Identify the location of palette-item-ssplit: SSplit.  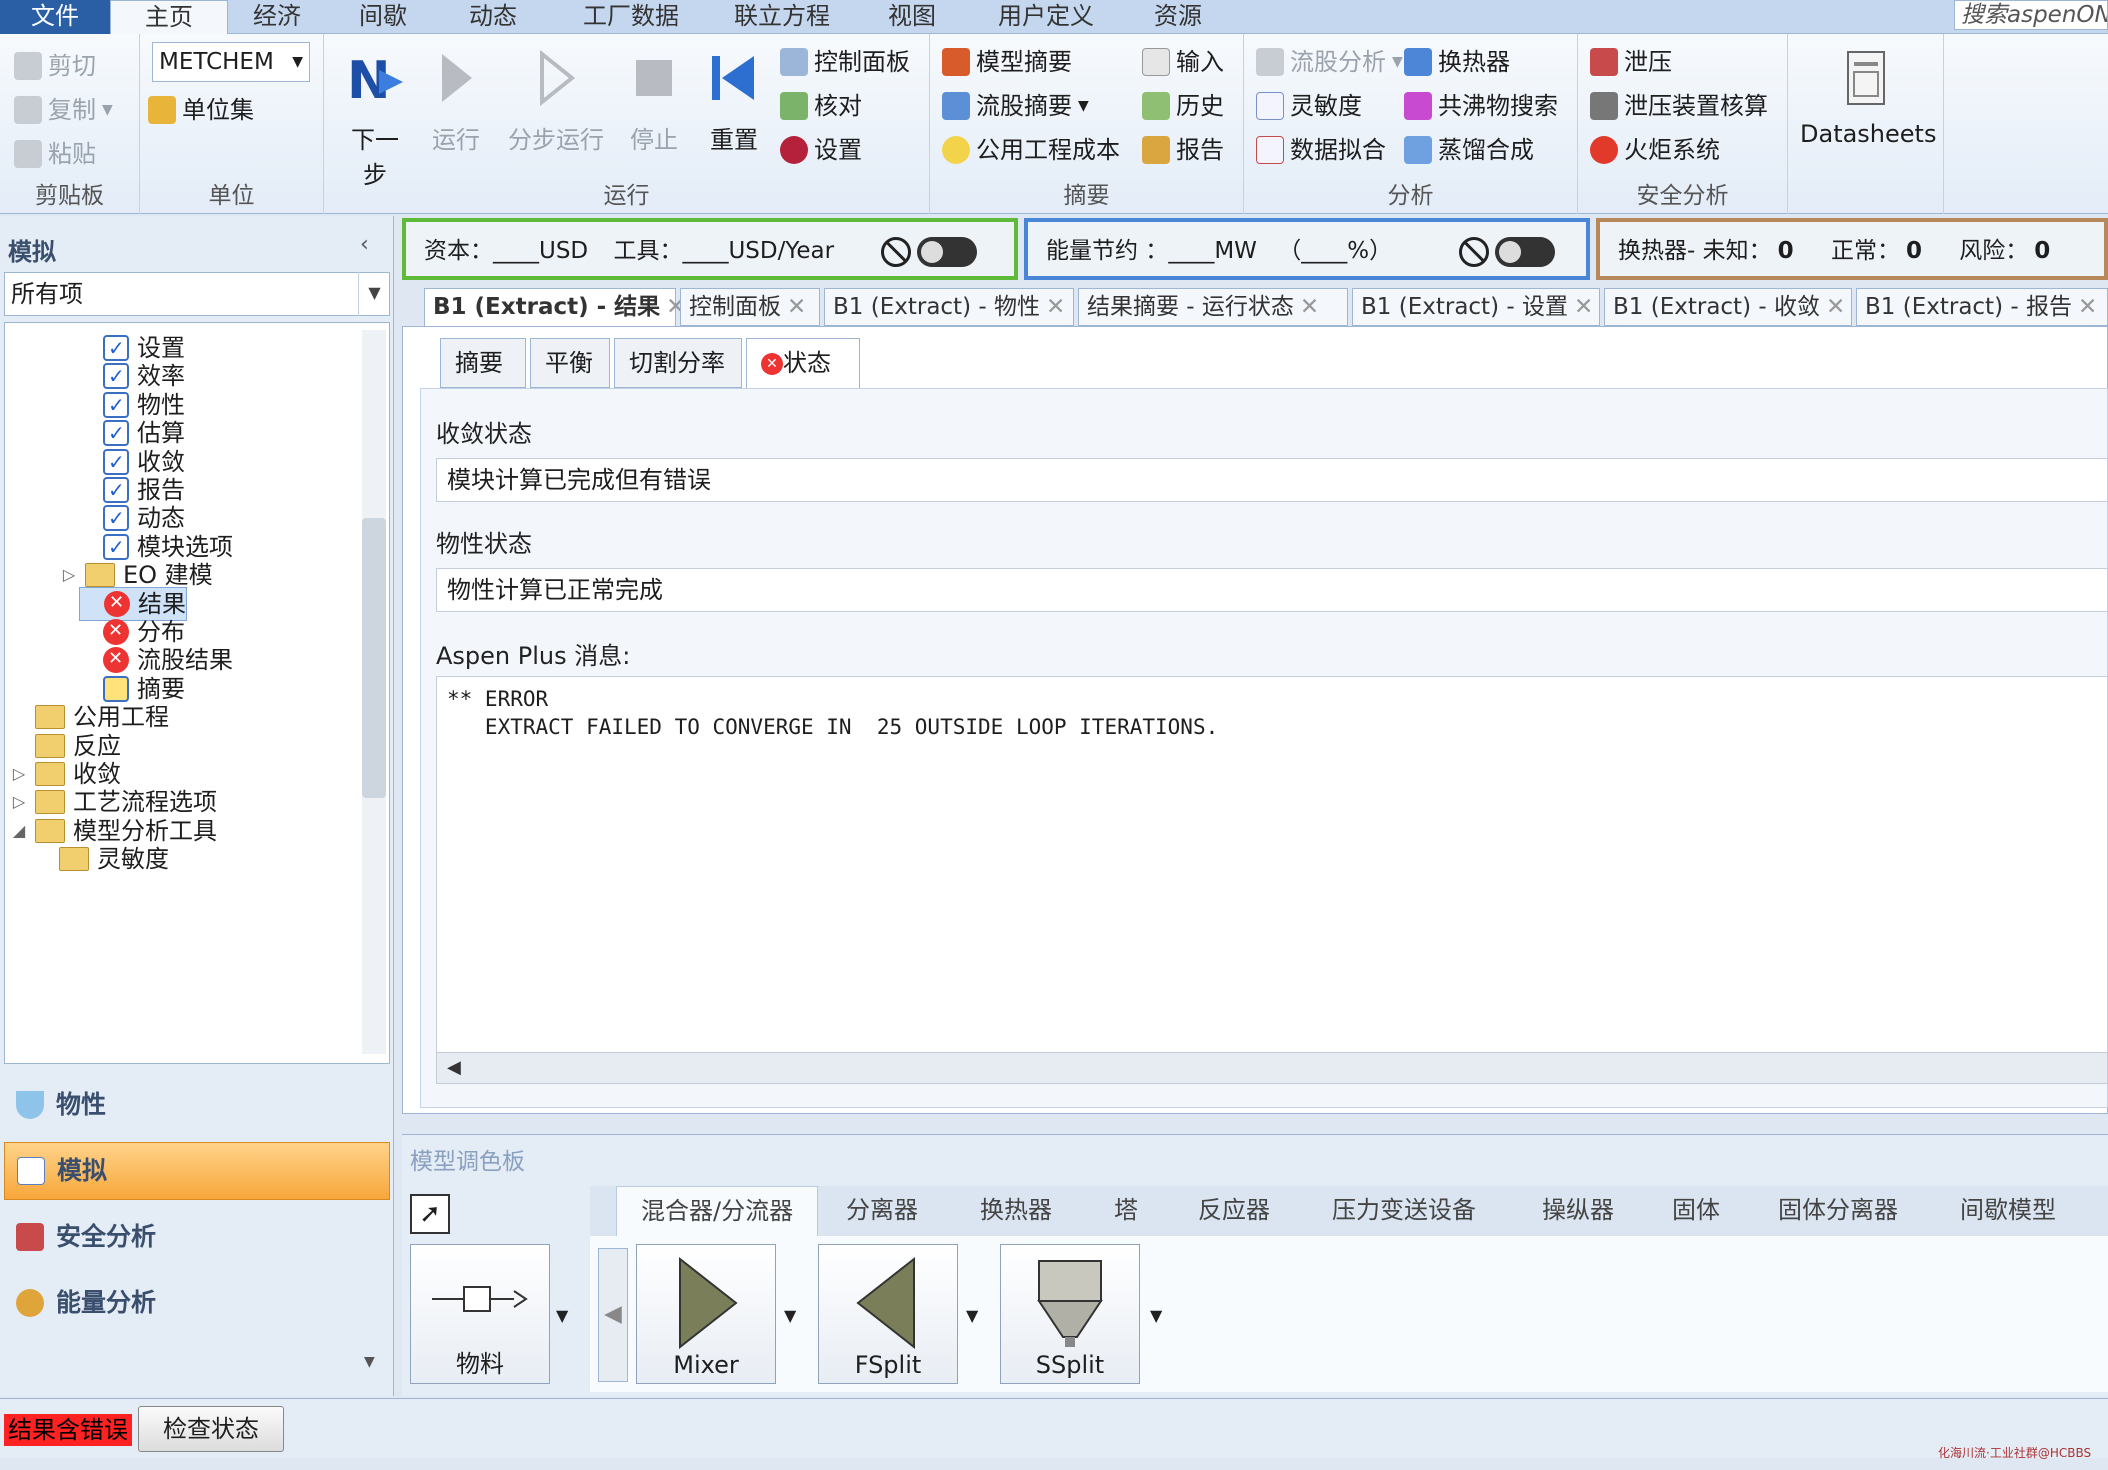
(1070, 1314).